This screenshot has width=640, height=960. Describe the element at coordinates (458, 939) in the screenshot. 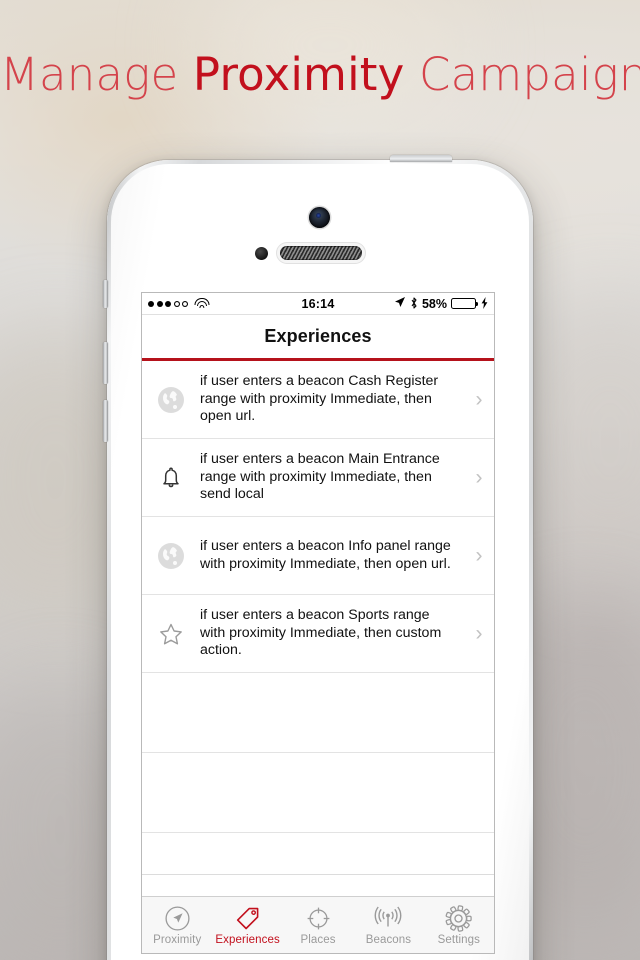

I see `tab-label: Settings` at that location.